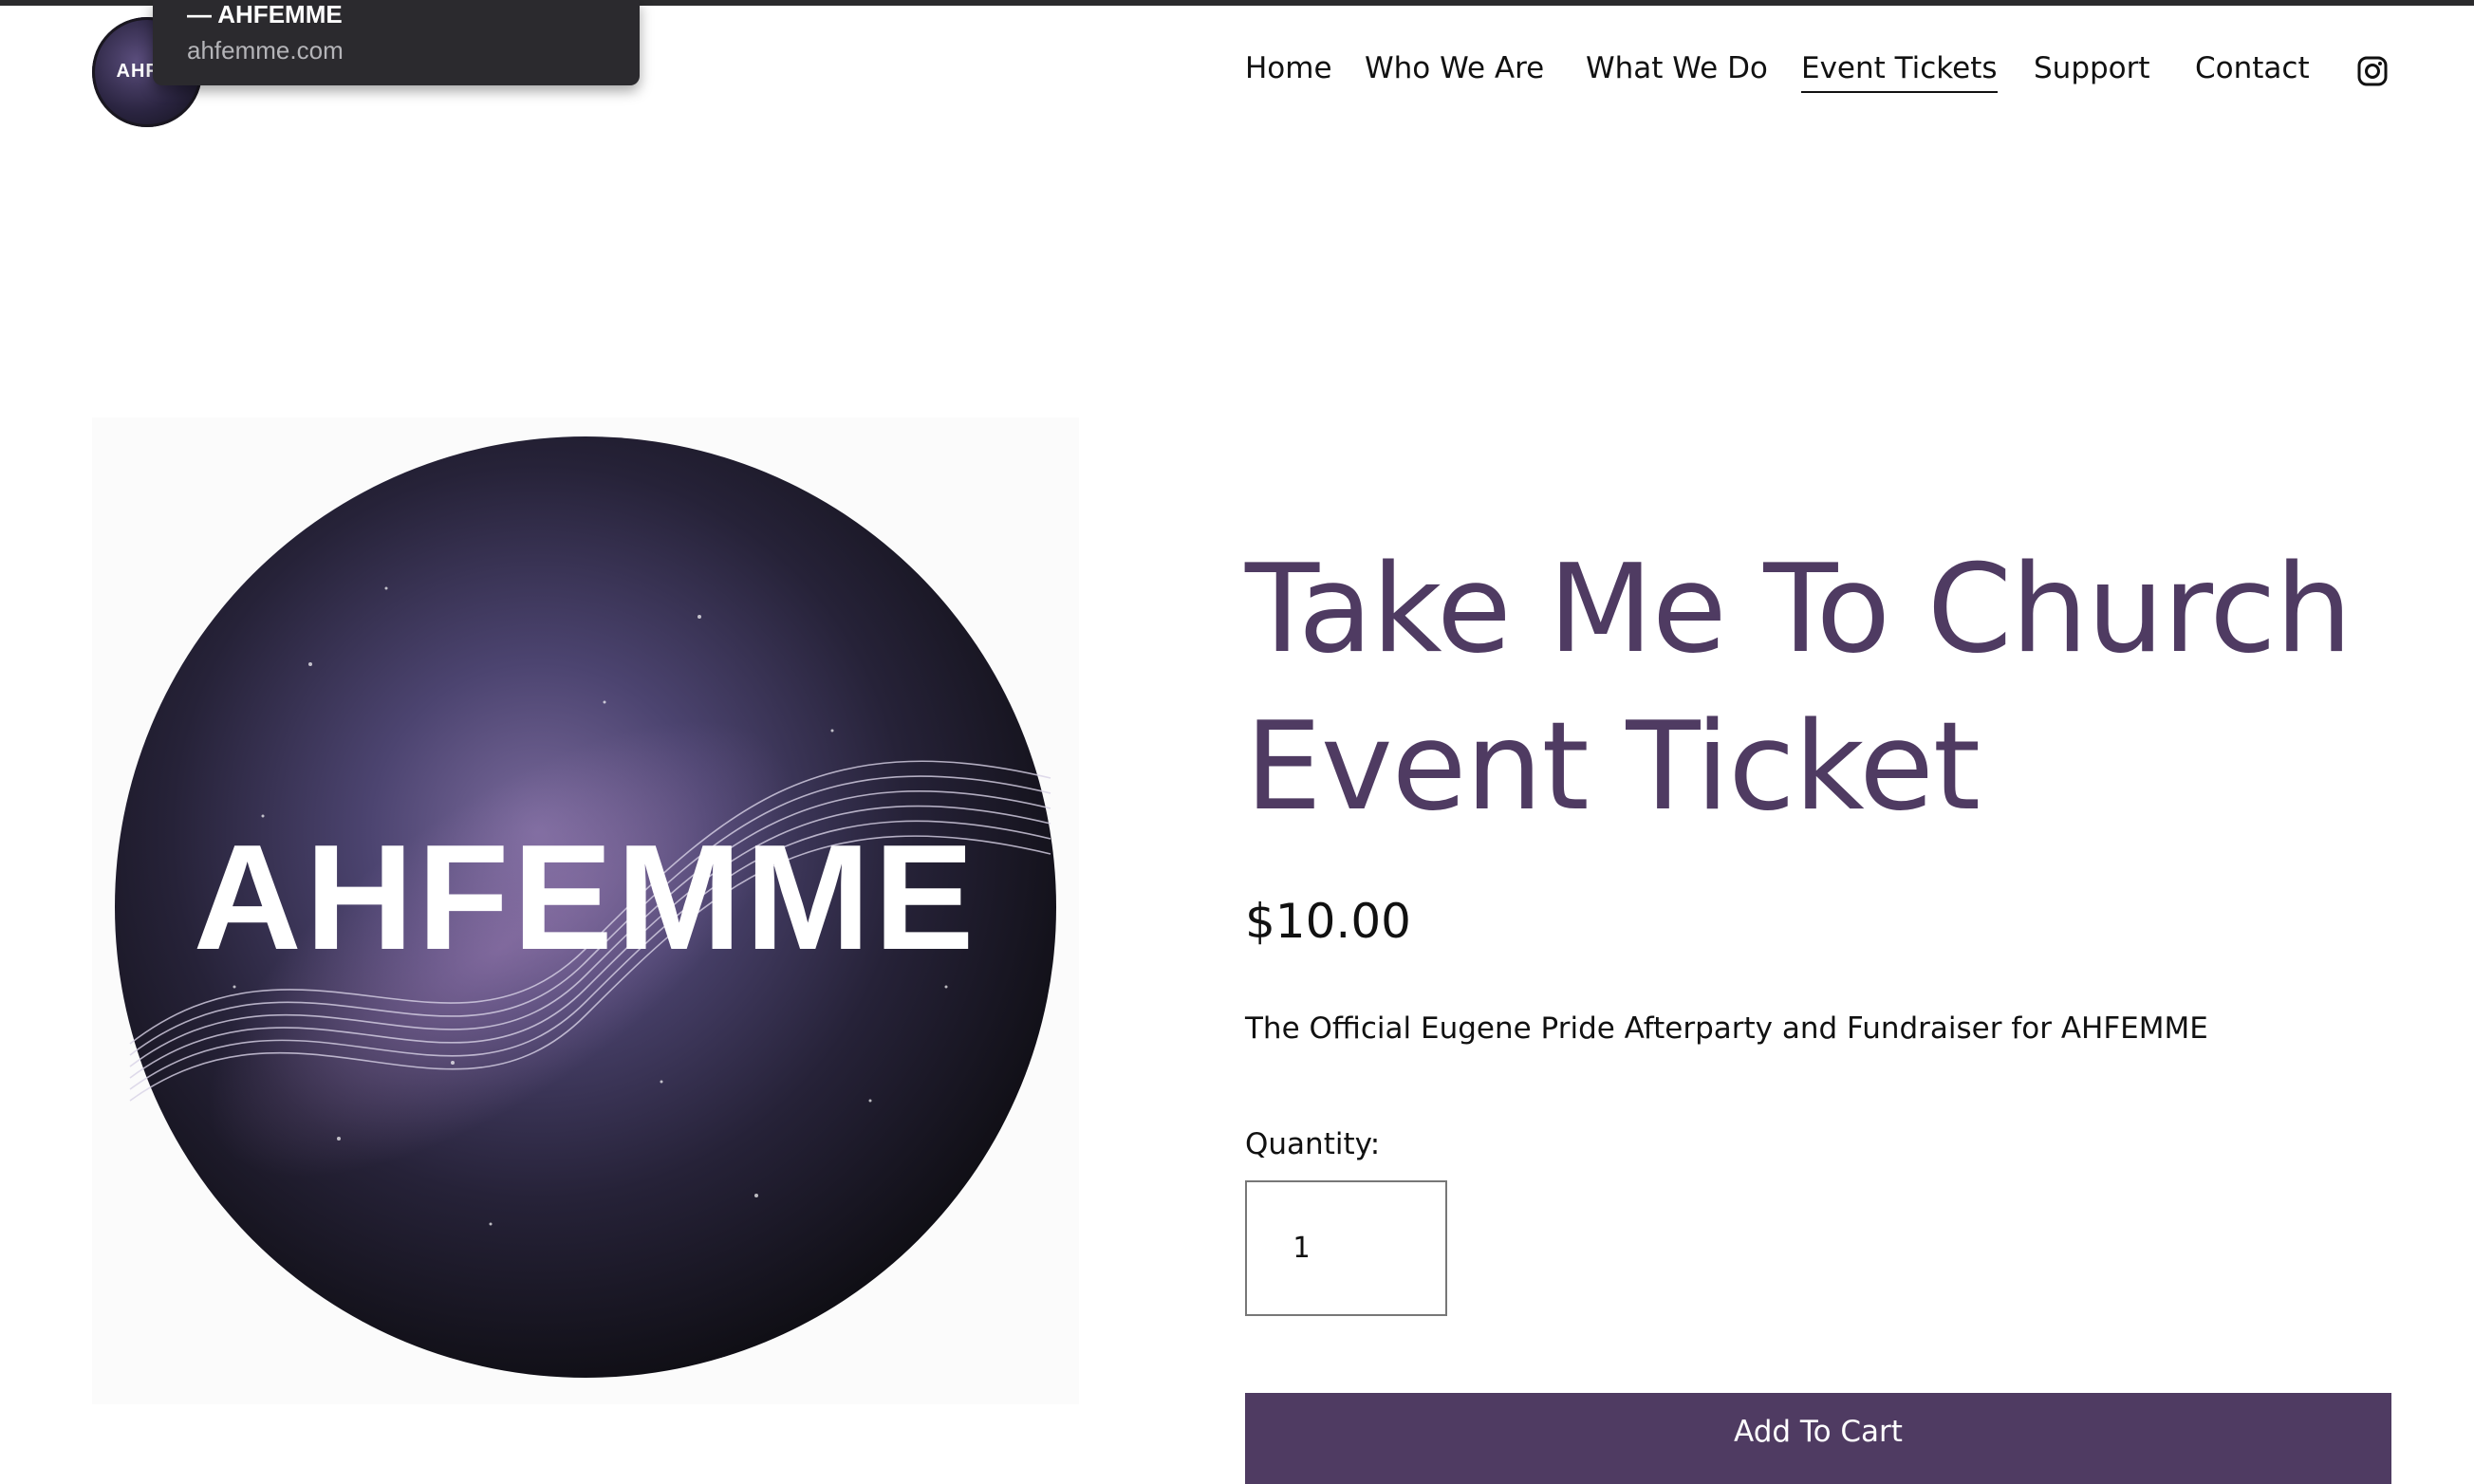 This screenshot has width=2474, height=1484. Describe the element at coordinates (1818, 1438) in the screenshot. I see `add-to-cart-button: Add To Cart` at that location.